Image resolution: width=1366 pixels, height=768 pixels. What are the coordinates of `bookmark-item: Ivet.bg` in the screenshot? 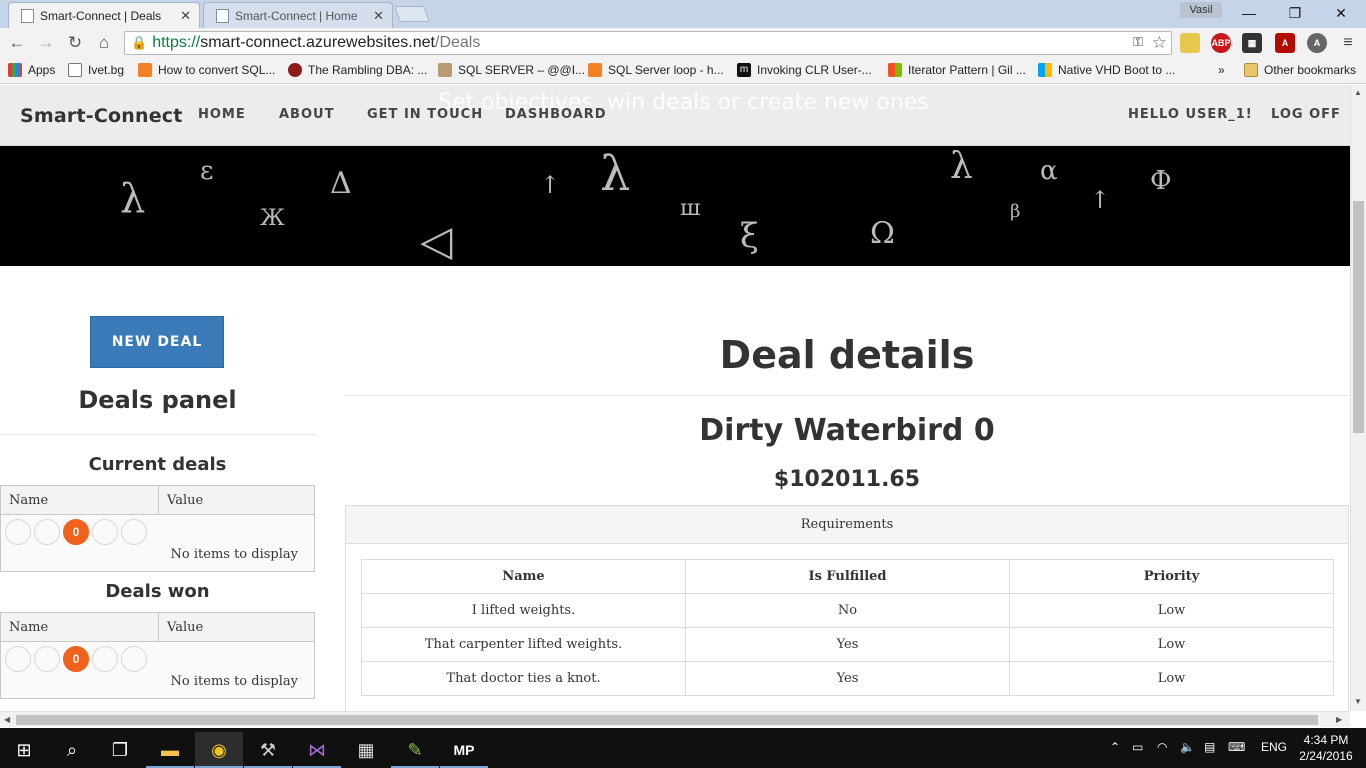 It's located at (96, 70).